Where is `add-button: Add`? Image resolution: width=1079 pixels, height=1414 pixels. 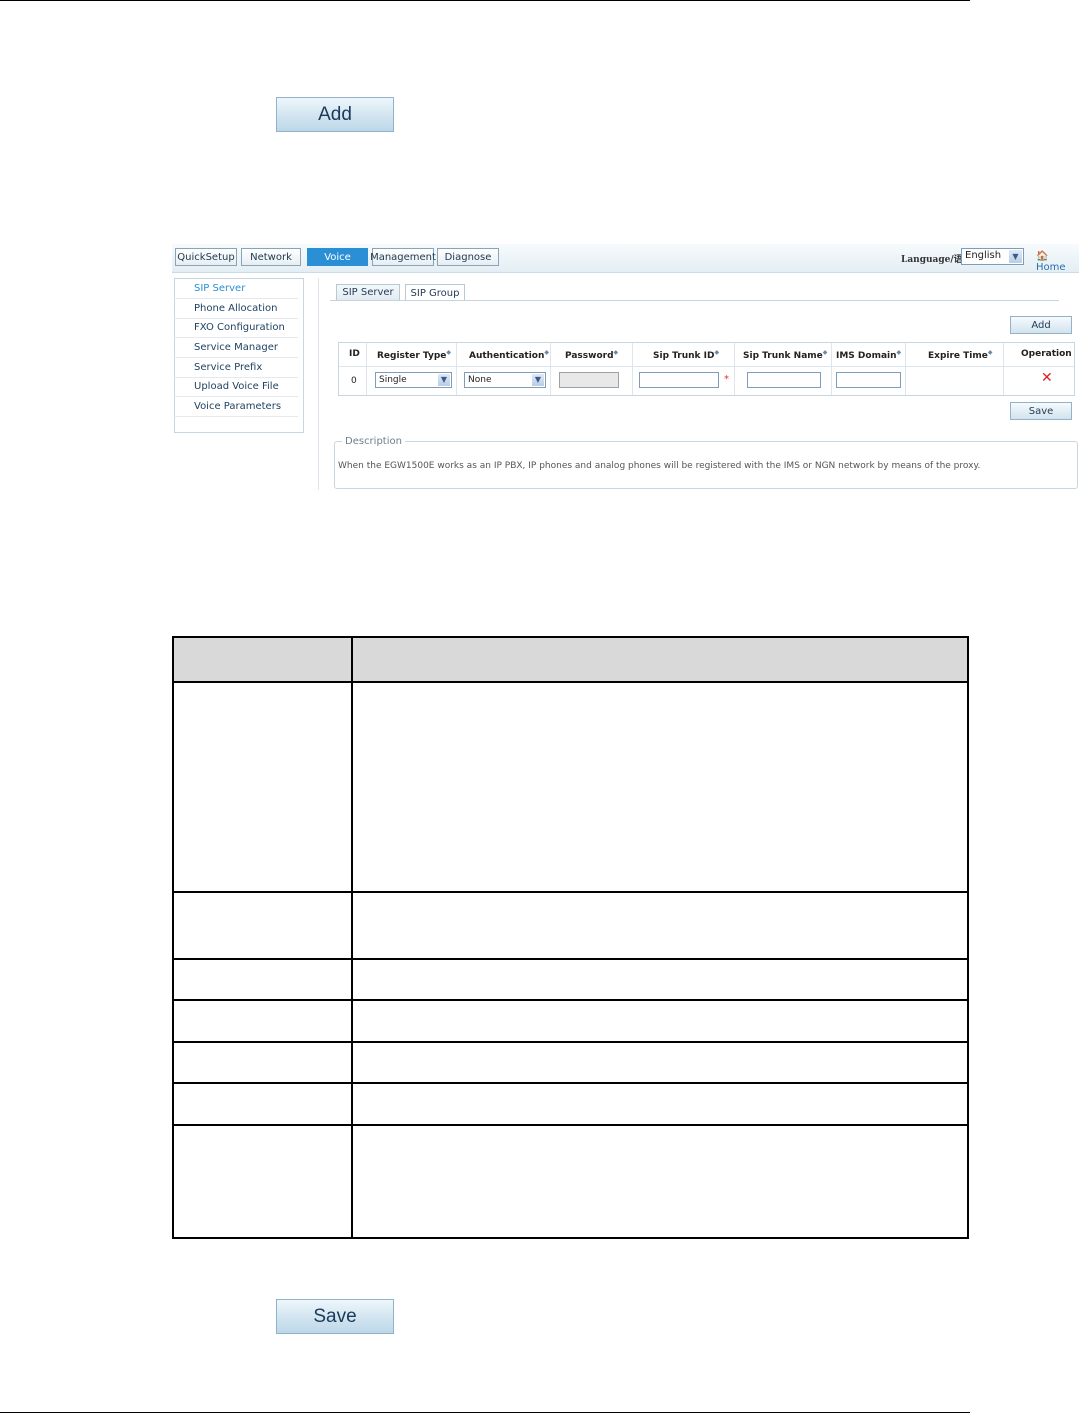
add-button: Add is located at coordinates (1041, 325).